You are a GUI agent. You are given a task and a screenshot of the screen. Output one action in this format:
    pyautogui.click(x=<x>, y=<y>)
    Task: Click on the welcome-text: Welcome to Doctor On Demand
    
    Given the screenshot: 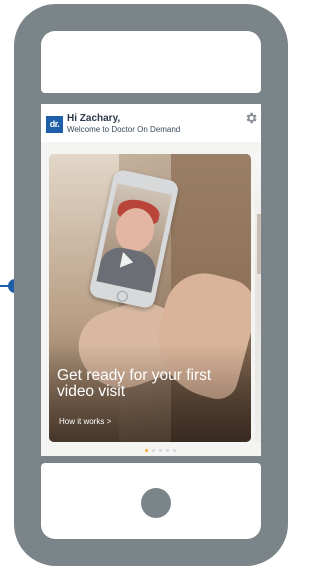 What is the action you would take?
    pyautogui.click(x=124, y=129)
    